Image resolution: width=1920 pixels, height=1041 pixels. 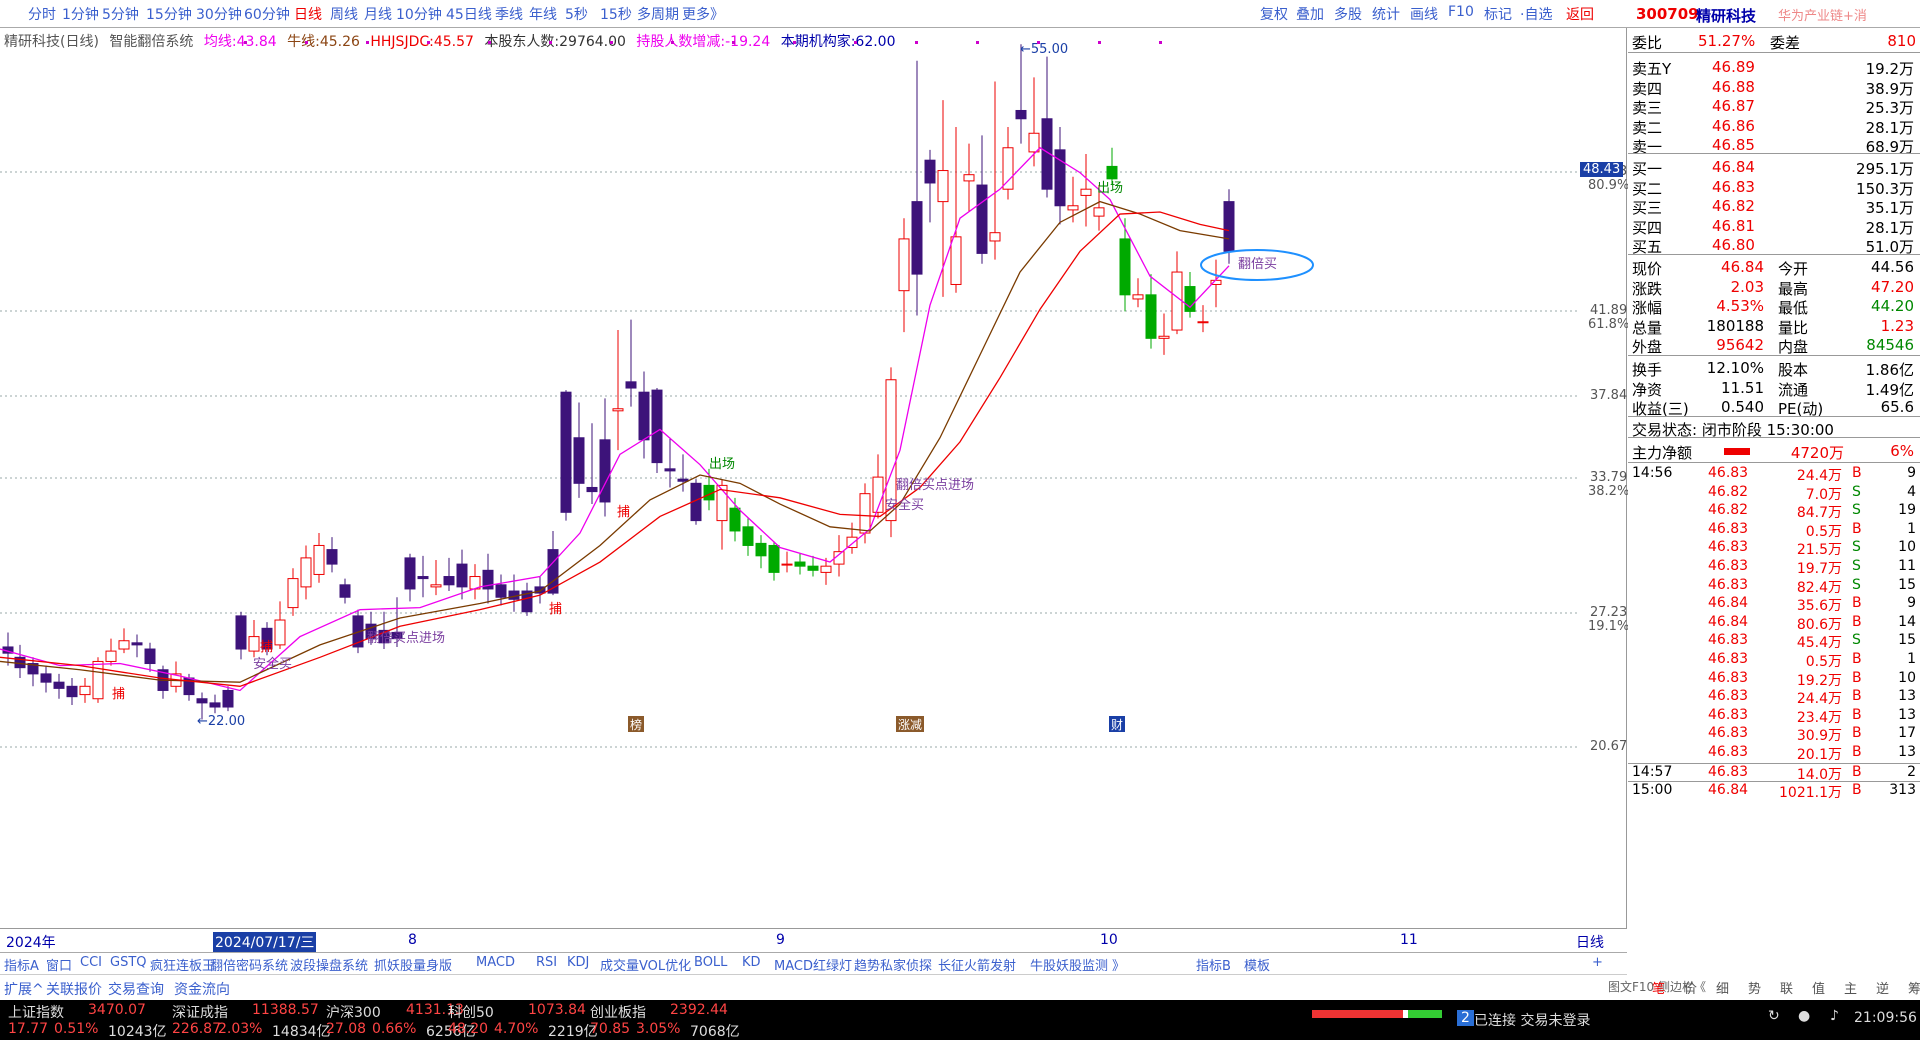 I want to click on period-tab-7: 周线, so click(x=344, y=14).